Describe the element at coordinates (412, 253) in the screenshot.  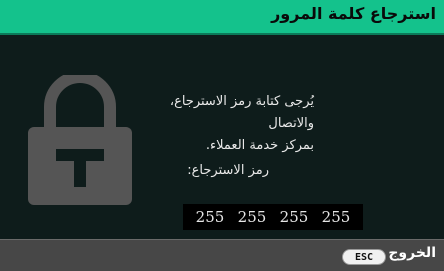
I see `exit-label: الخروج` at that location.